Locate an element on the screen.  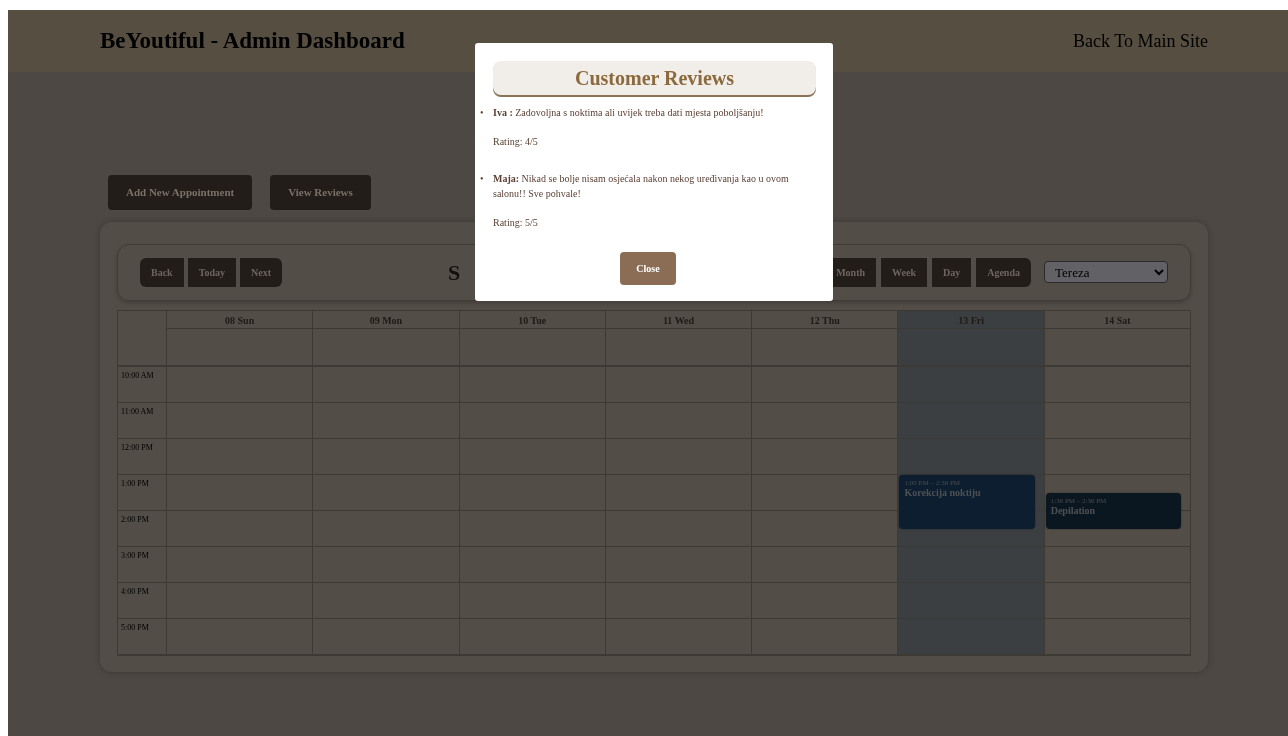
time-label: 5:00 PM is located at coordinates (142, 636).